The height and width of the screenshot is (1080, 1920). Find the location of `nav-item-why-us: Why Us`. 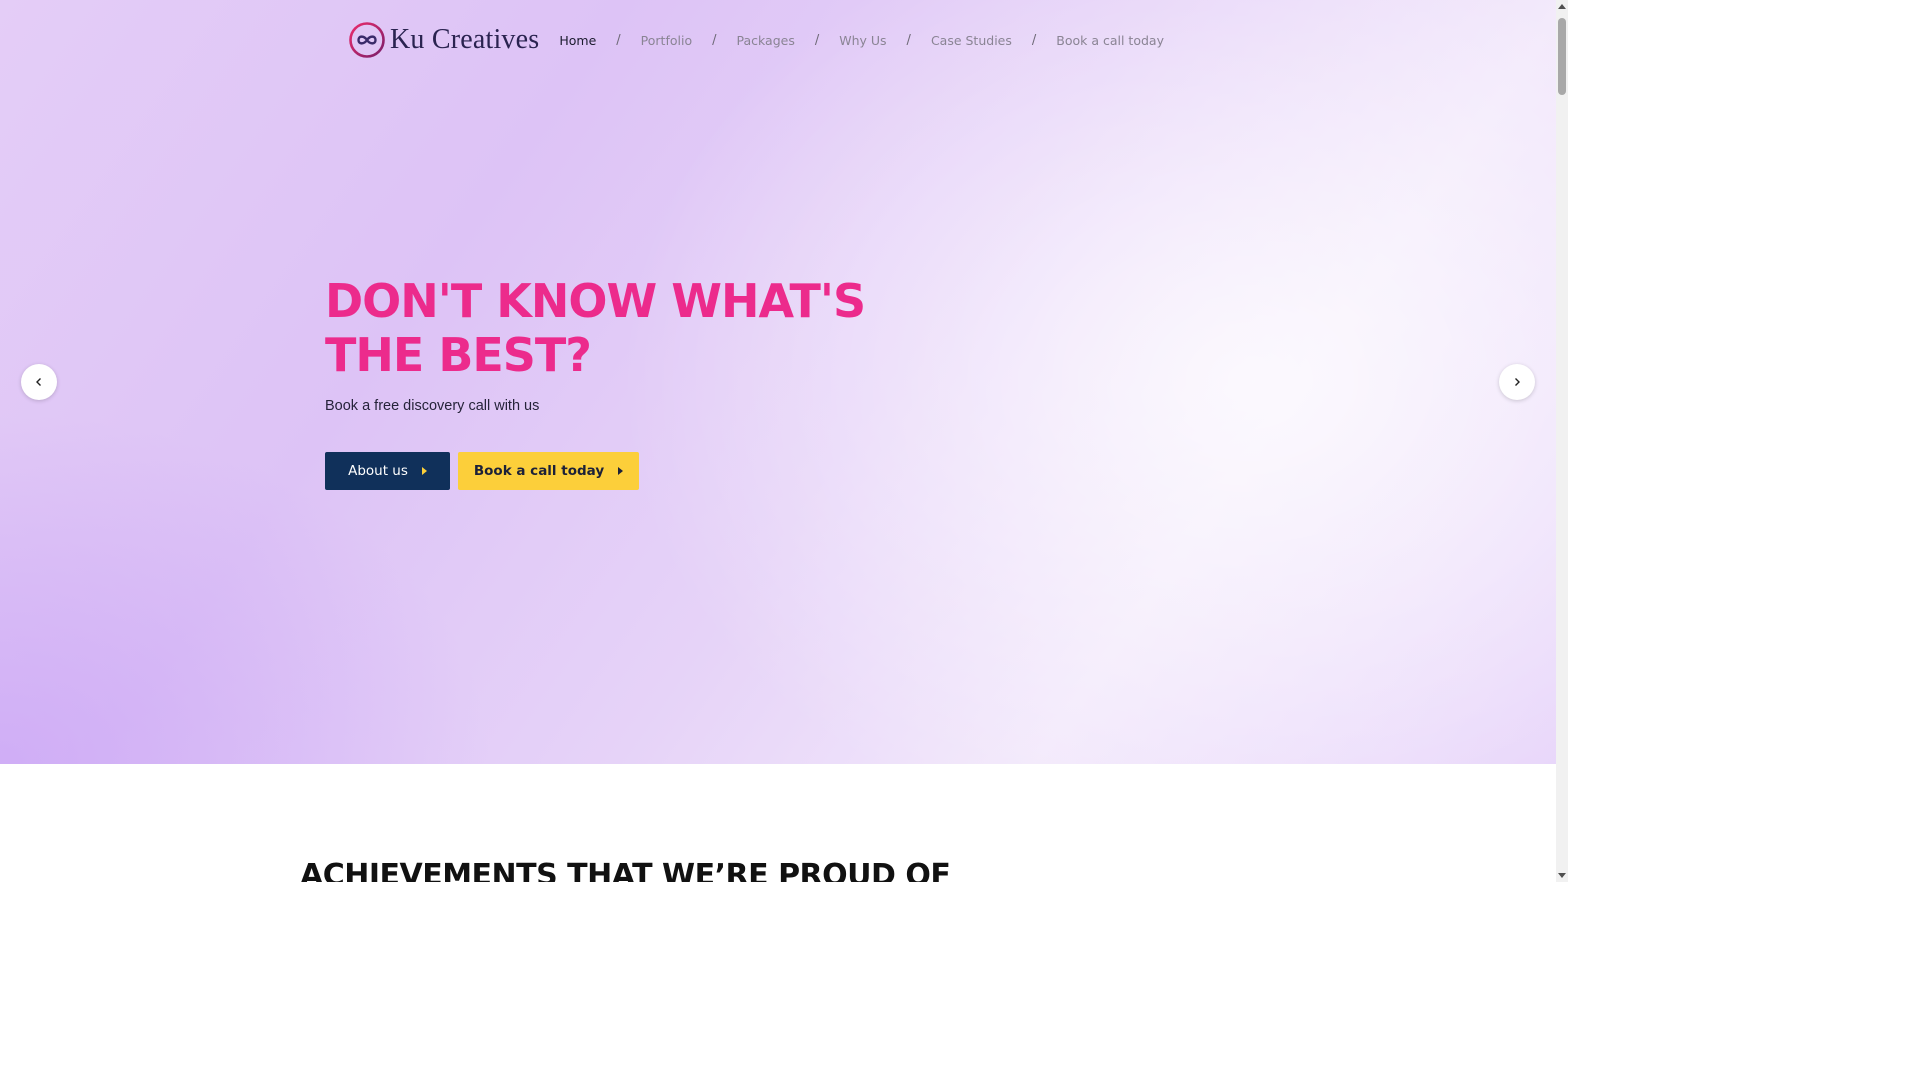

nav-item-why-us: Why Us is located at coordinates (862, 40).